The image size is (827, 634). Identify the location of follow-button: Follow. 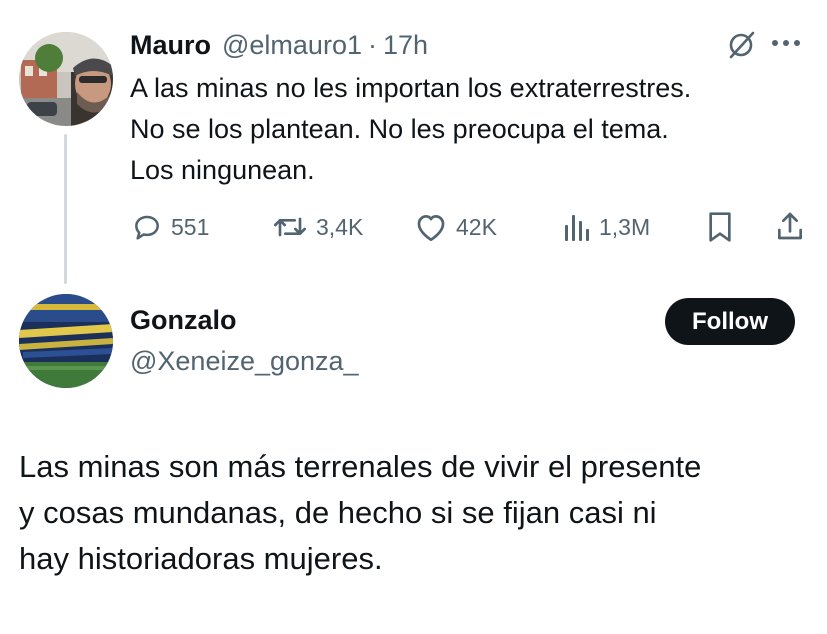
(730, 321).